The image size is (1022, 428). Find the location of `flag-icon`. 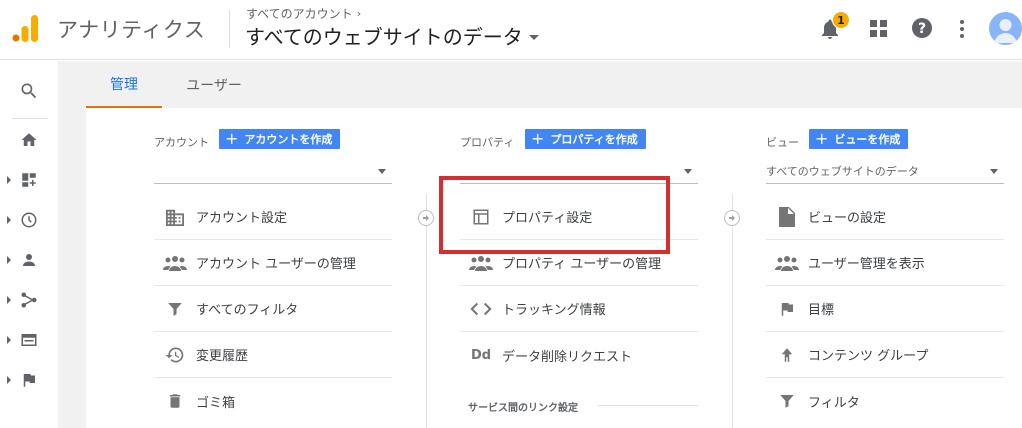

flag-icon is located at coordinates (787, 309).